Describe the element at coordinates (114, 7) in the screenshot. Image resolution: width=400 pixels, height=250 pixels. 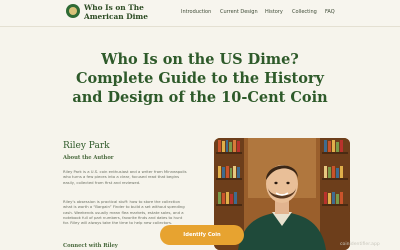
I see `brand-line-1: Who Is on The` at that location.